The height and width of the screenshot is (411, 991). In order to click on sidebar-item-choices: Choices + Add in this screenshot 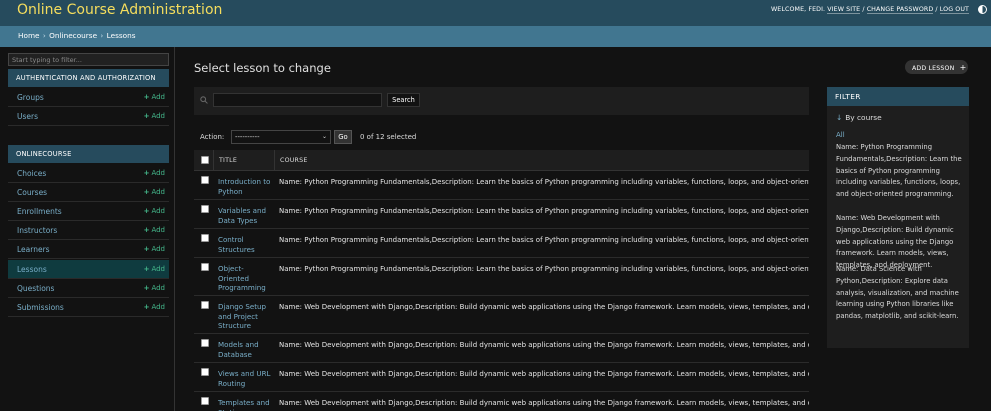, I will do `click(88, 173)`.